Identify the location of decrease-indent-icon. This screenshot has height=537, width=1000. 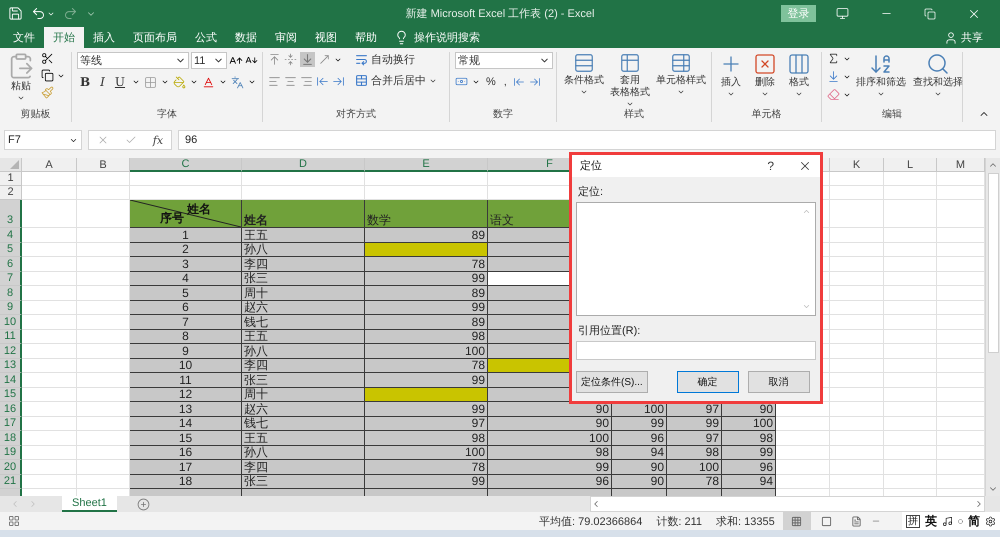
(322, 81).